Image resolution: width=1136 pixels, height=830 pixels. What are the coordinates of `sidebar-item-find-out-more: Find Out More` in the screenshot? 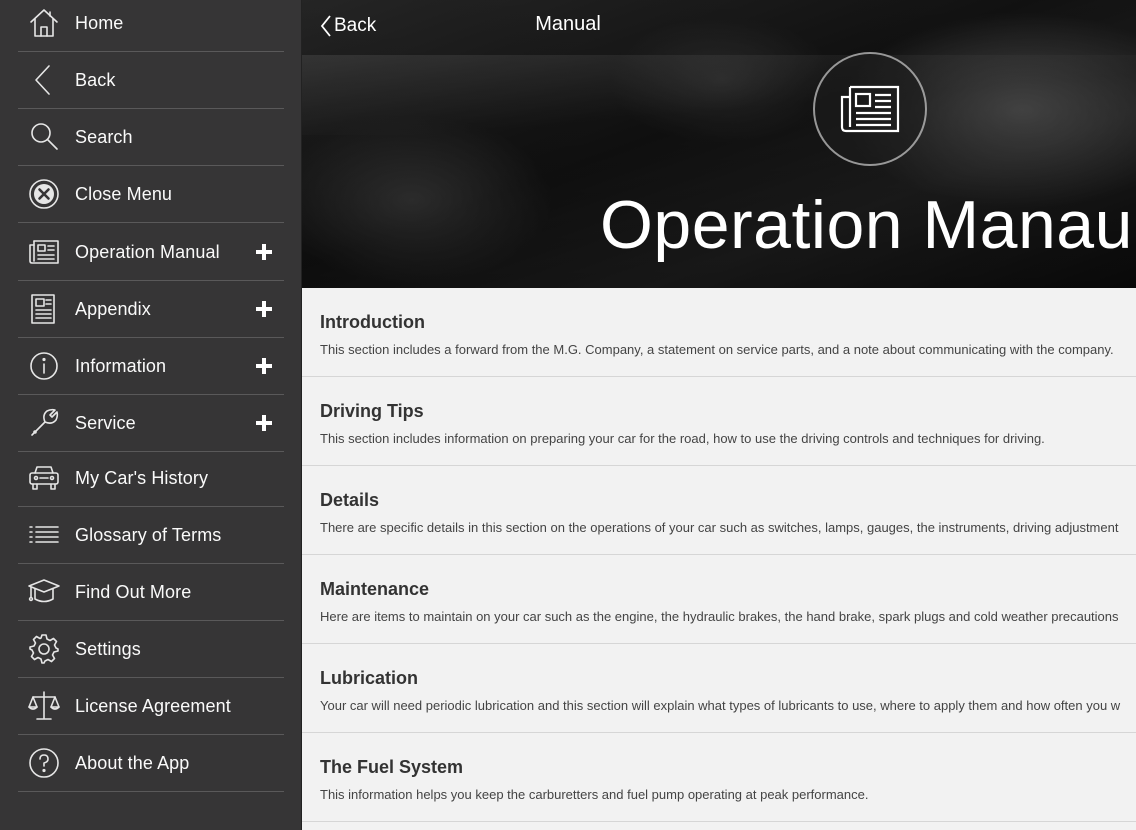 It's located at (151, 592).